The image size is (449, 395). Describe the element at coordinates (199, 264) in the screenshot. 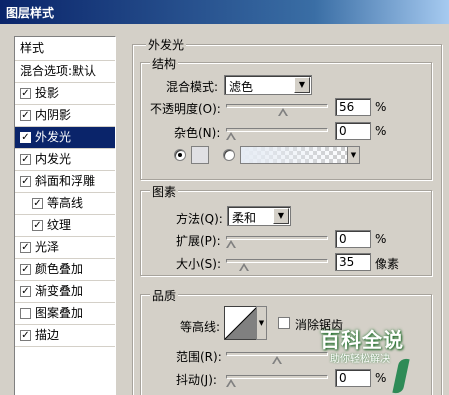

I see `size-label: 大小(S):` at that location.